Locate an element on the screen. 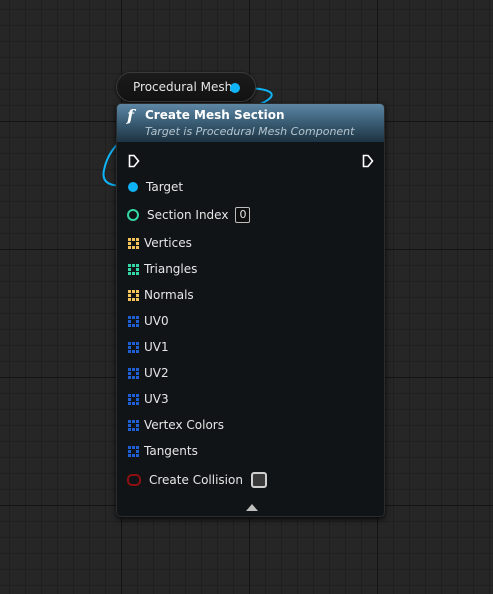 This screenshot has height=594, width=493. uv0-pin-row: UV0 is located at coordinates (148, 321).